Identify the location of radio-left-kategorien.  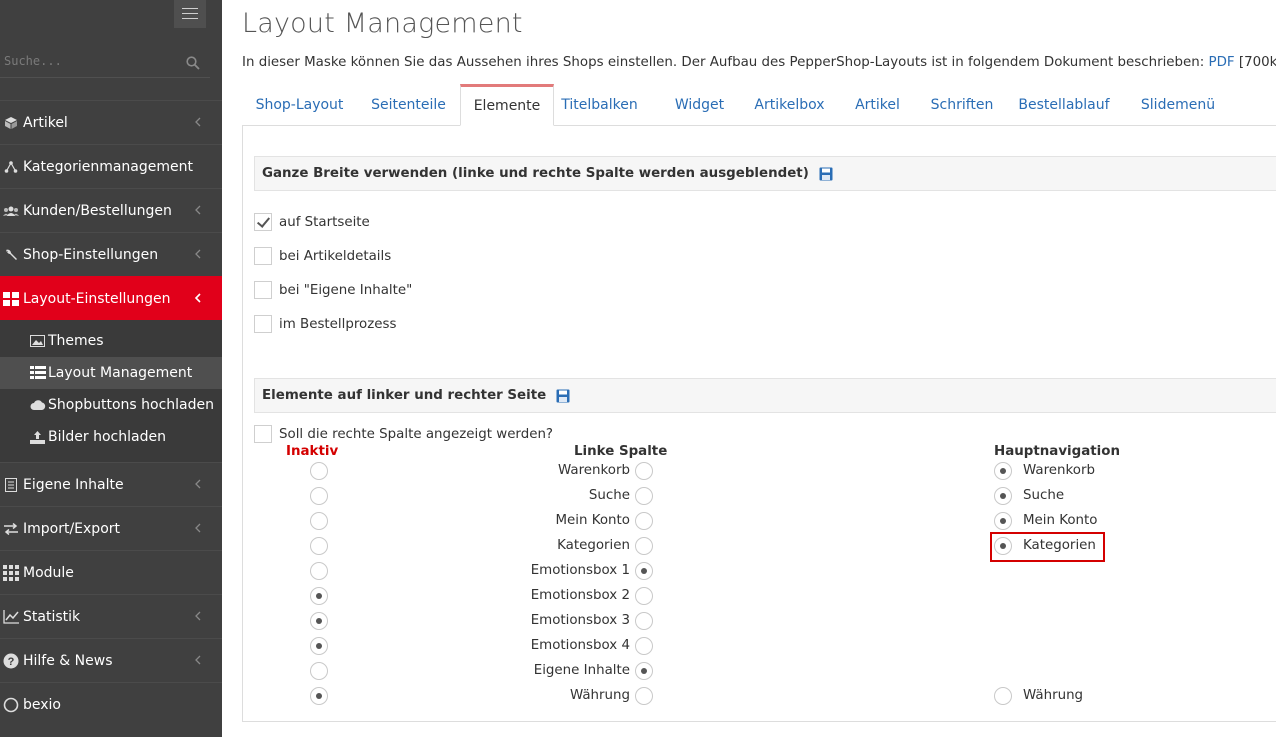
(644, 546).